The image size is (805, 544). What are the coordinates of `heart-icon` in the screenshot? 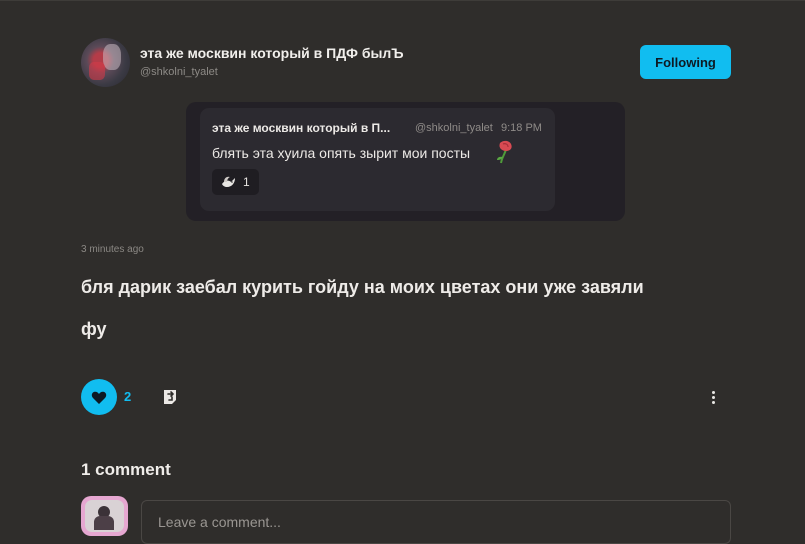 It's located at (99, 397).